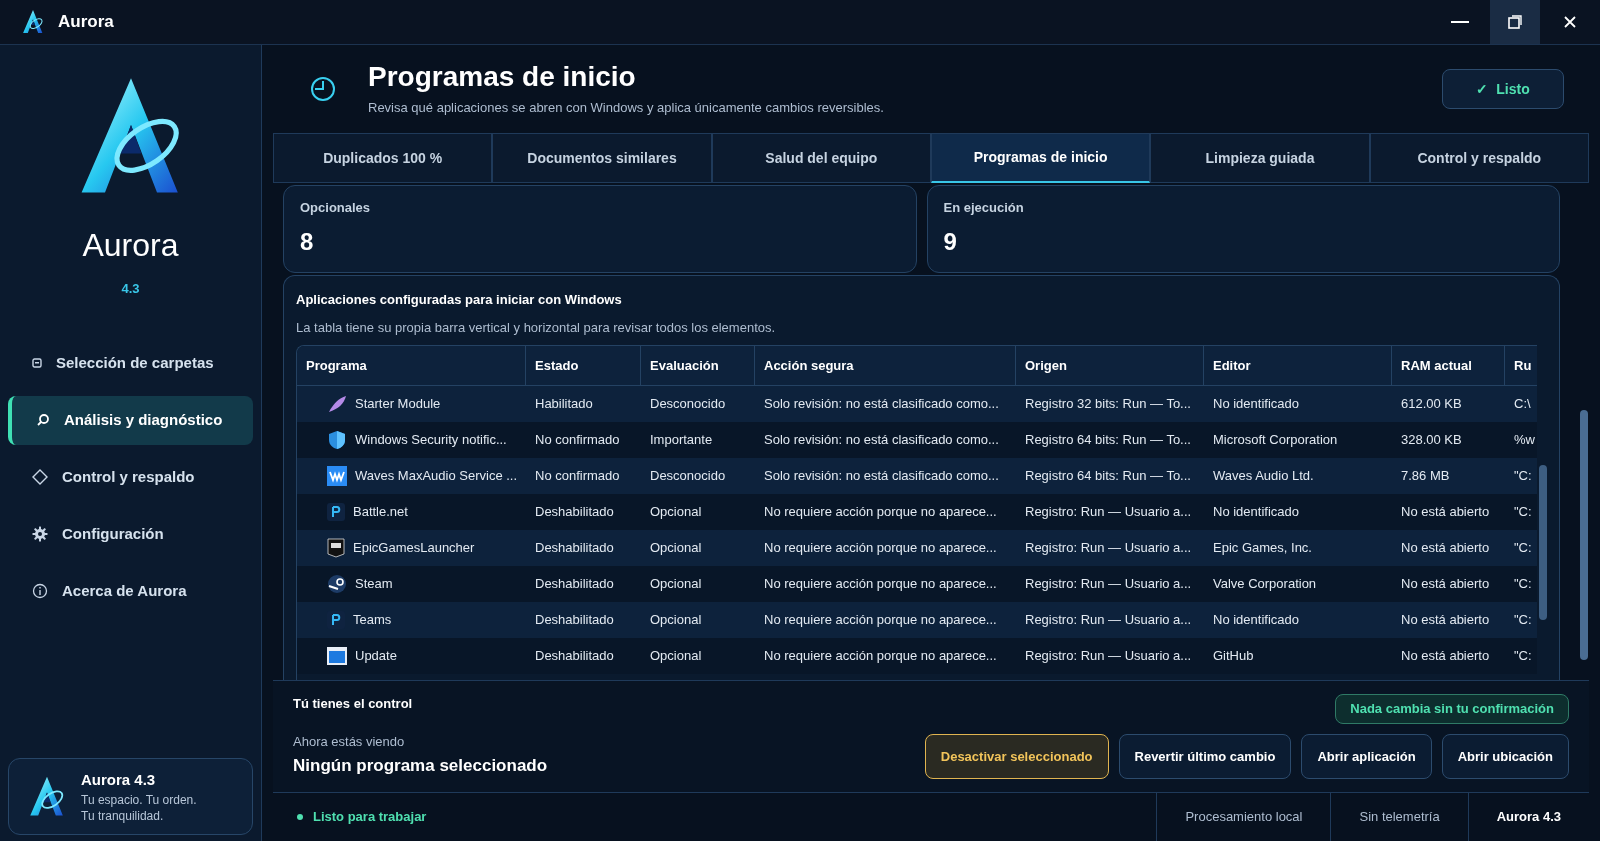  What do you see at coordinates (130, 534) in the screenshot?
I see `nav-item: Configuración` at bounding box center [130, 534].